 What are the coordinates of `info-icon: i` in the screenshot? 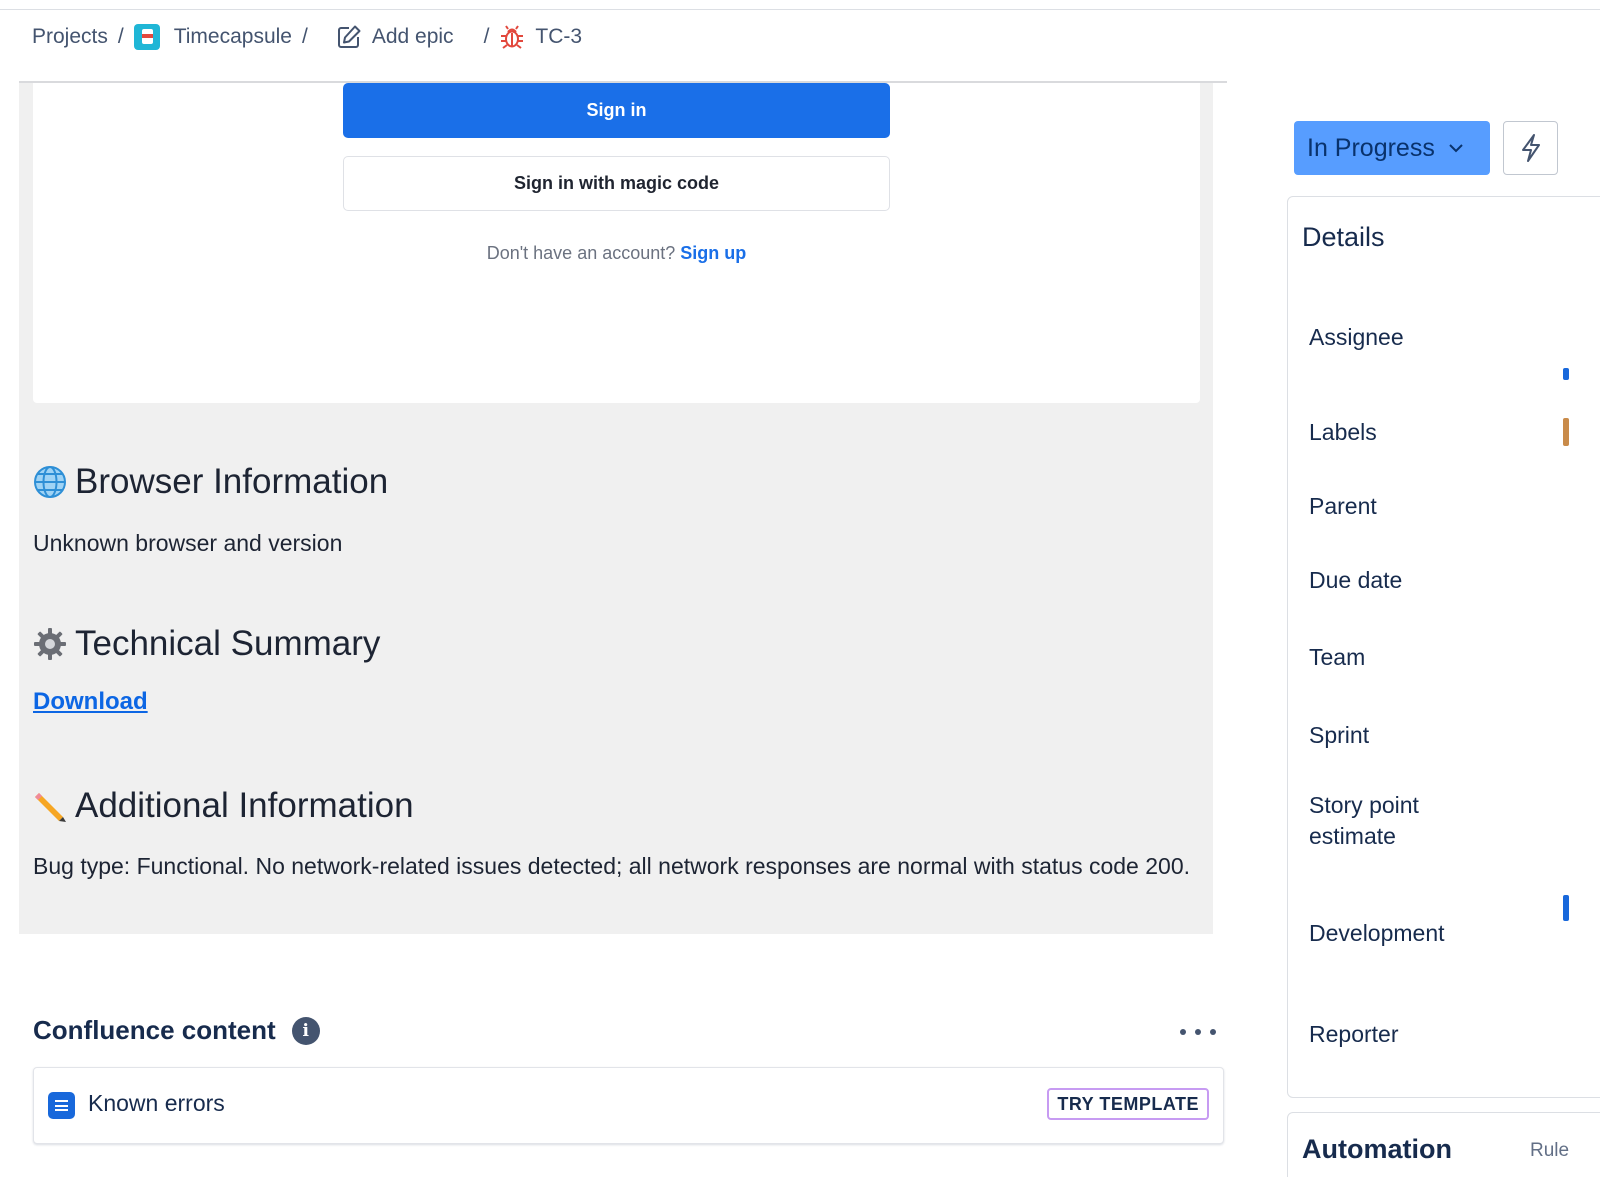 It's located at (305, 1030).